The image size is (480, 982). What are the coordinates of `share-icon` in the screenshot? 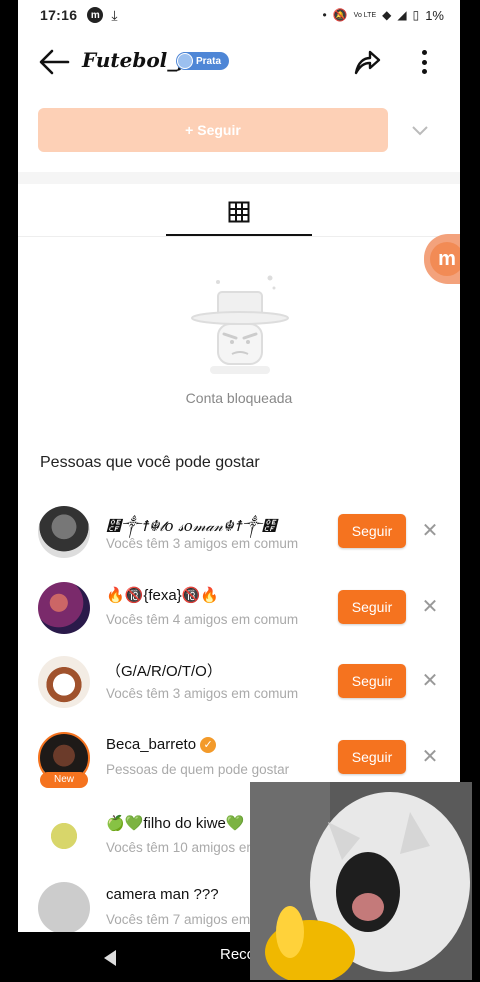 It's located at (367, 62).